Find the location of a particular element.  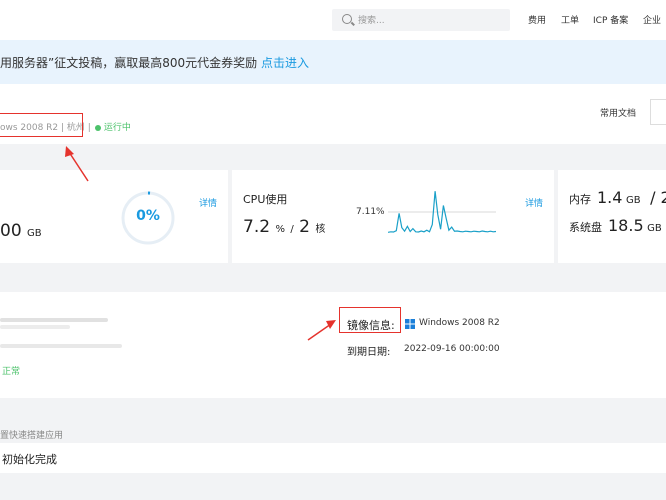

system-disk-label: 系统盘 is located at coordinates (585, 227).